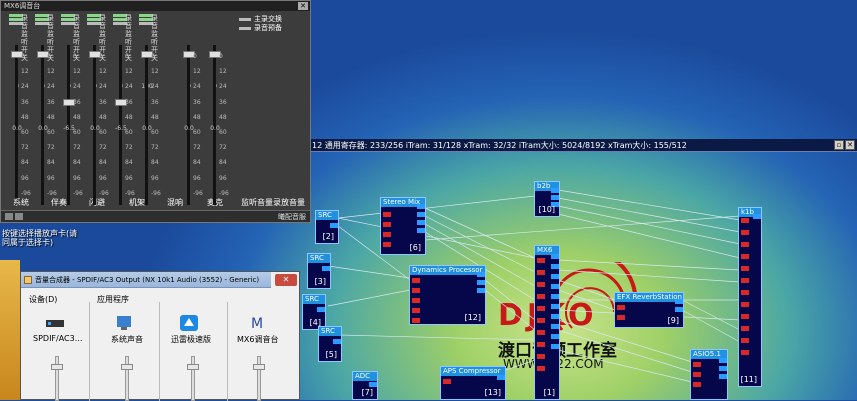 The width and height of the screenshot is (857, 401). Describe the element at coordinates (547, 199) in the screenshot. I see `block-b2b: b2b [10]` at that location.